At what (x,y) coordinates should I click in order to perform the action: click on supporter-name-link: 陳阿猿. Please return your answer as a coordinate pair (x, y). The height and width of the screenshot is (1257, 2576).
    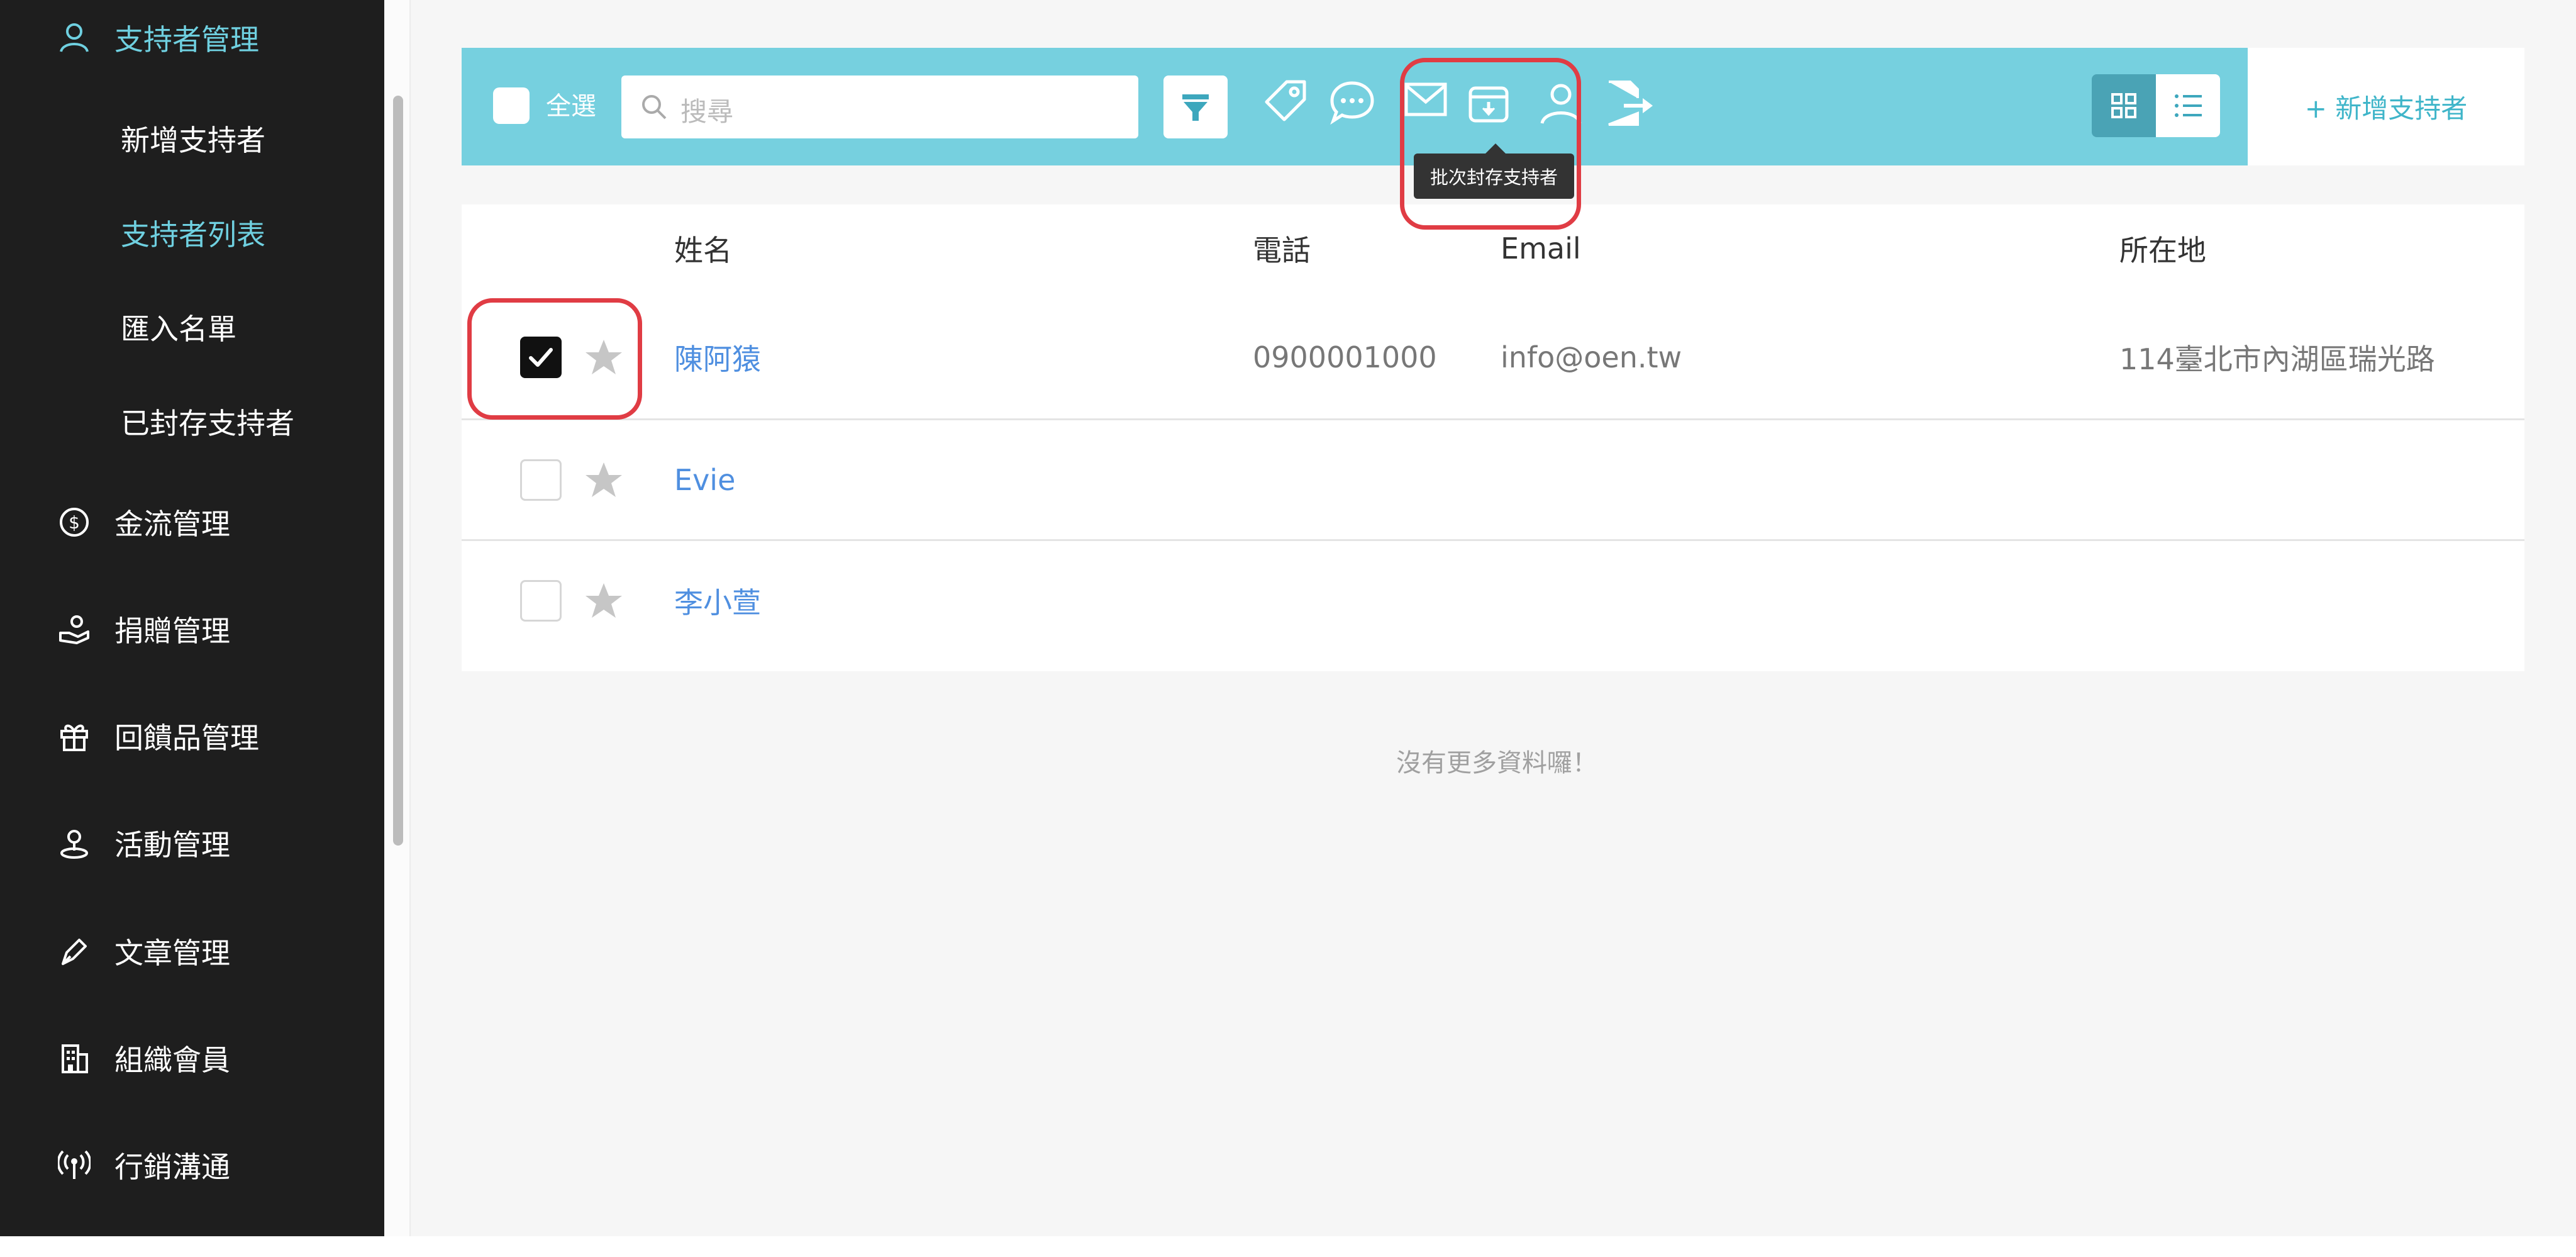
    Looking at the image, I should click on (717, 357).